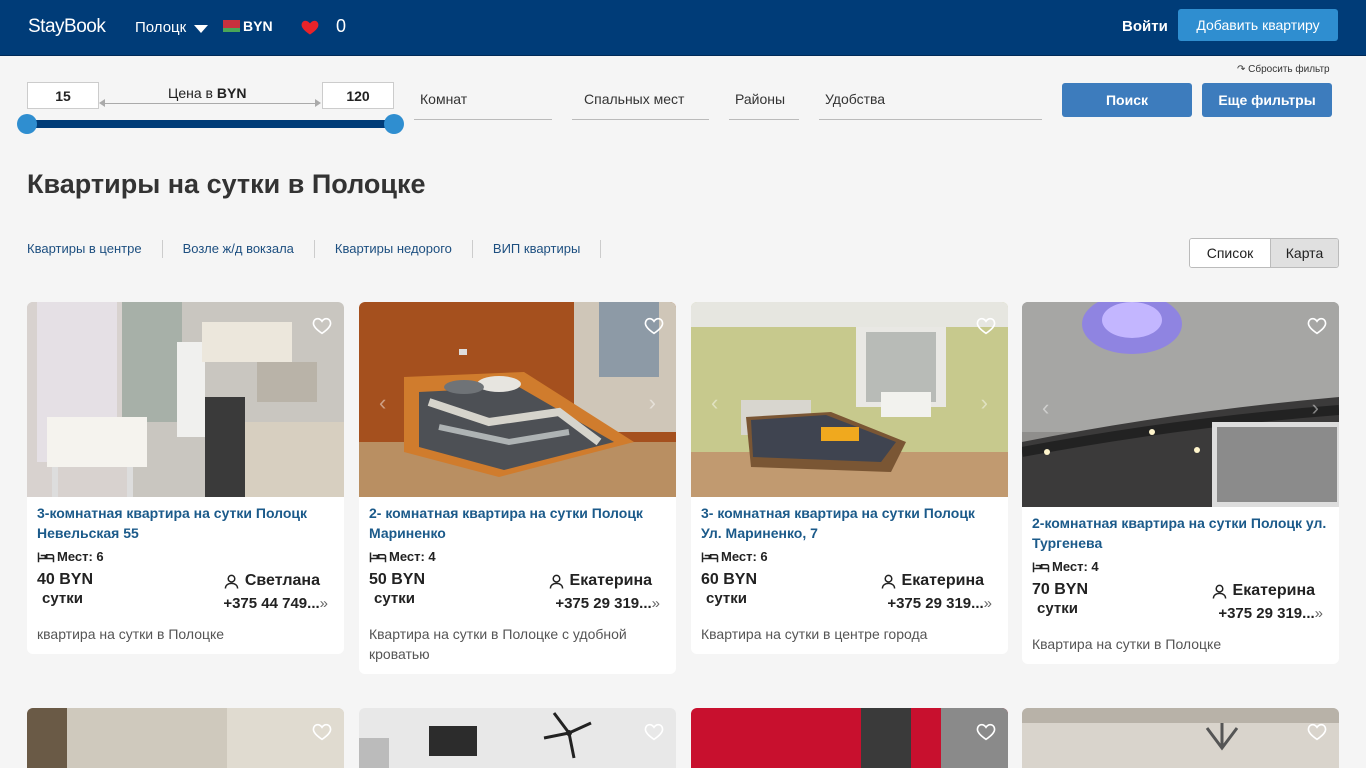 The width and height of the screenshot is (1366, 768). What do you see at coordinates (258, 26) in the screenshot?
I see `currency-label: BYN` at bounding box center [258, 26].